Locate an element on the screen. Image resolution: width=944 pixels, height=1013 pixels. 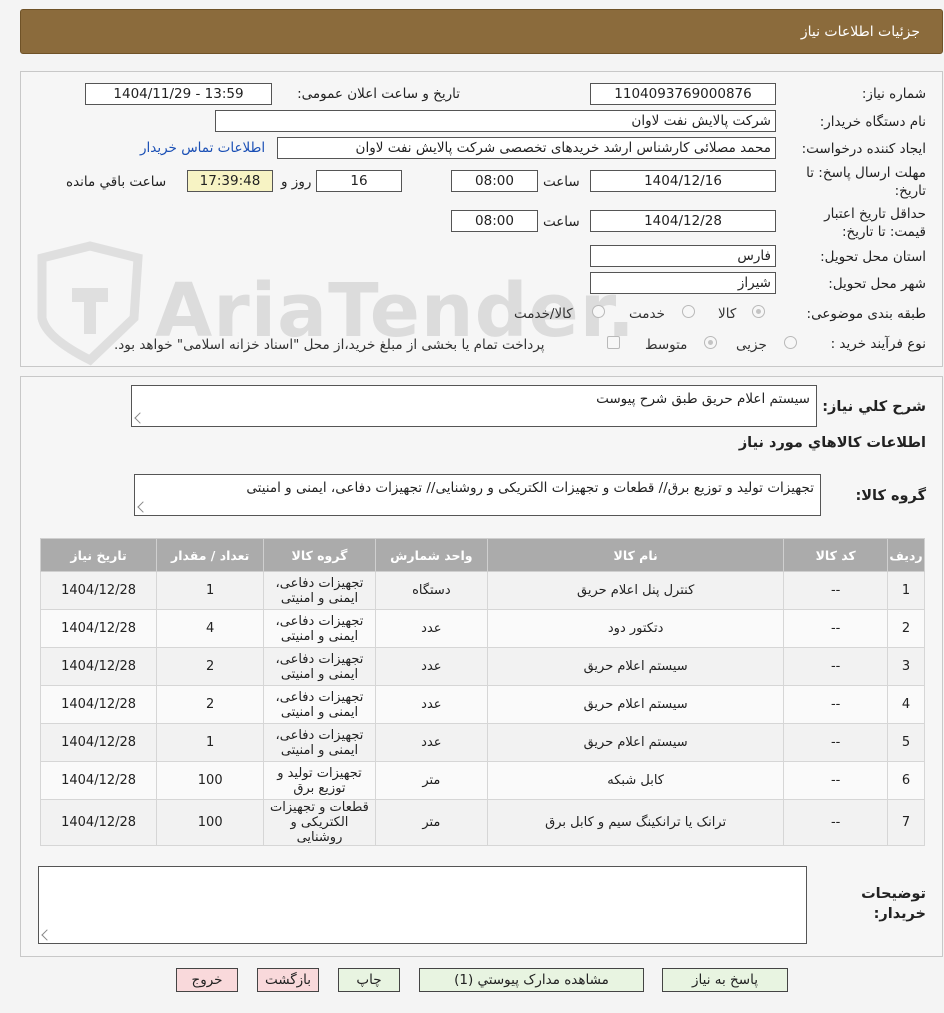
category-option-service: خدمت is located at coordinates (647, 314).